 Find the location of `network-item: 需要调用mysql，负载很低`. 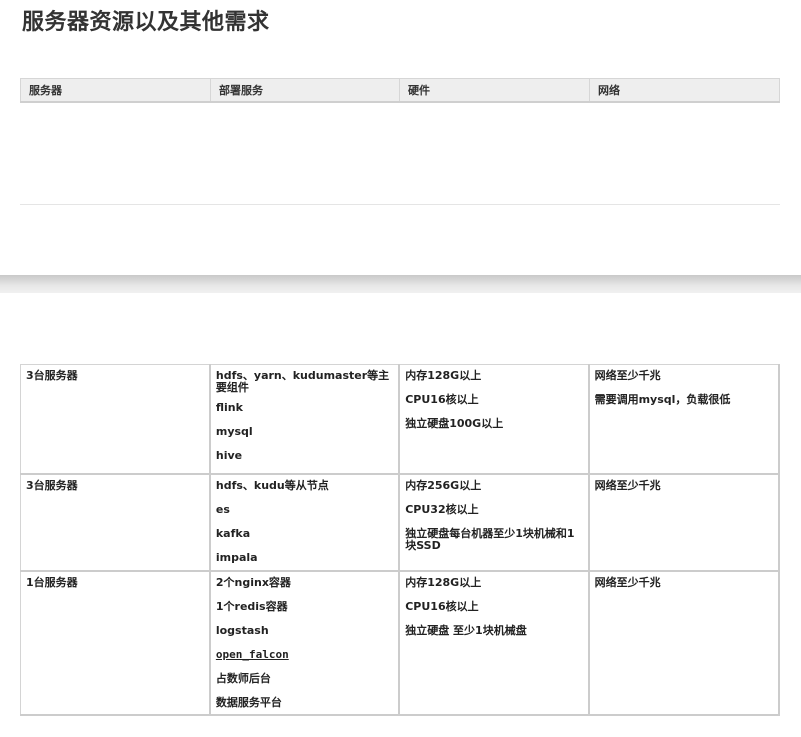

network-item: 需要调用mysql，负载很低 is located at coordinates (662, 399).